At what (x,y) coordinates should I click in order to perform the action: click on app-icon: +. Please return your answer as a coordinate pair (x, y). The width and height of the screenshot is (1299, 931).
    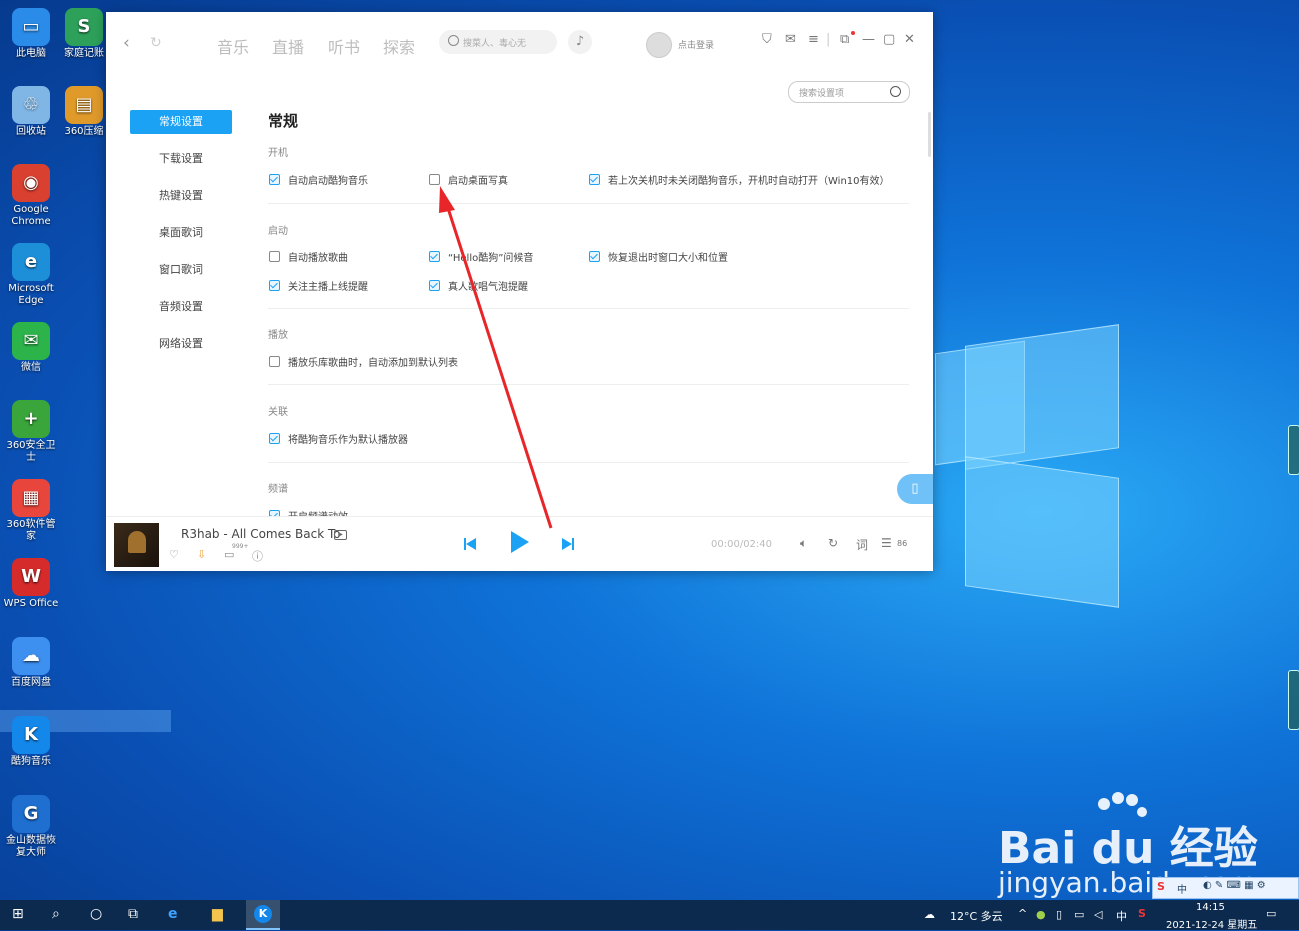
    Looking at the image, I should click on (31, 419).